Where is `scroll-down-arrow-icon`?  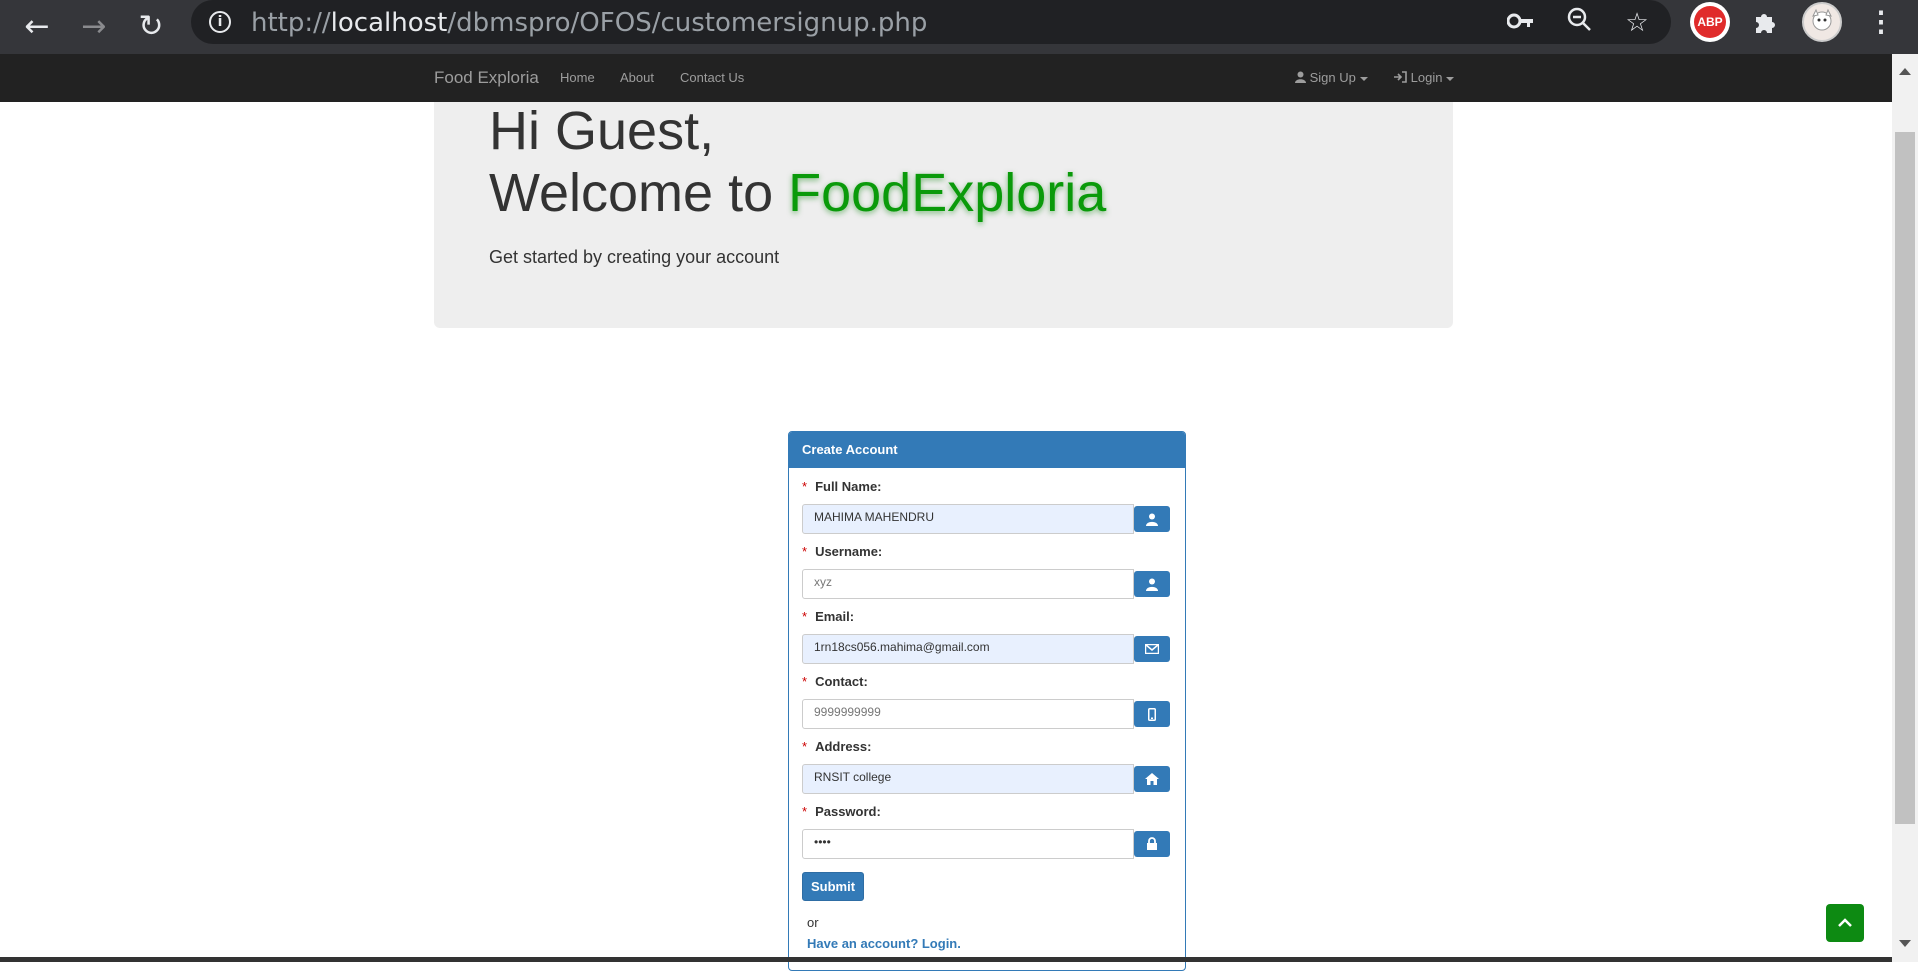 scroll-down-arrow-icon is located at coordinates (1905, 943).